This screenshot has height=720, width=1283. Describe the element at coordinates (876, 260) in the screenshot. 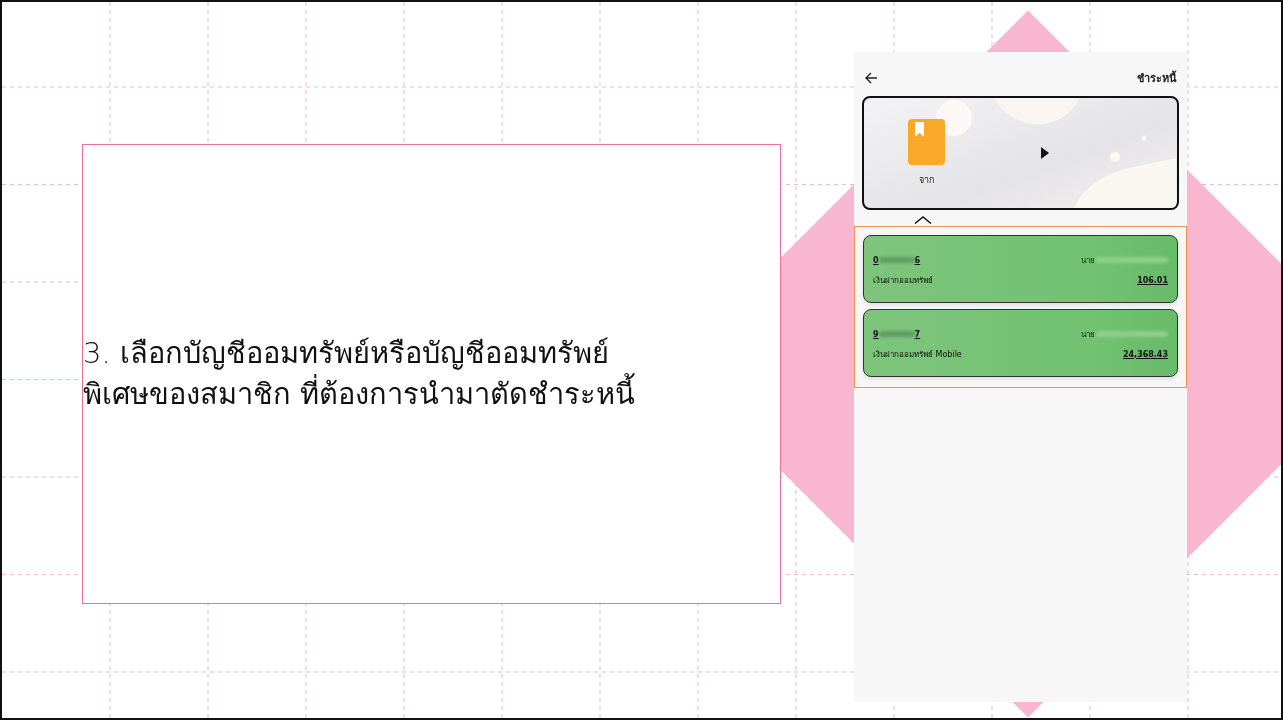

I see `account-number-start: 0` at that location.